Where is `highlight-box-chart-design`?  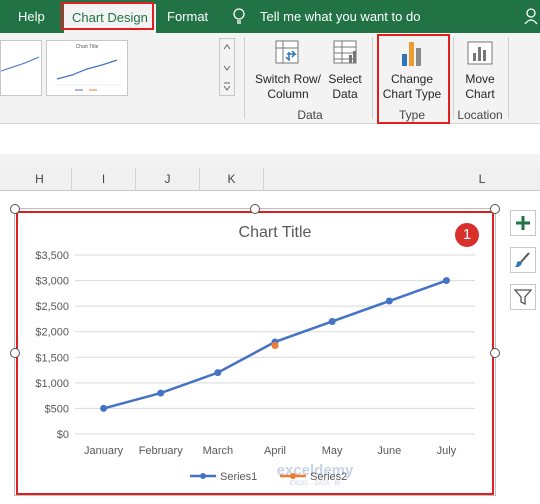
highlight-box-chart-design is located at coordinates (107, 16).